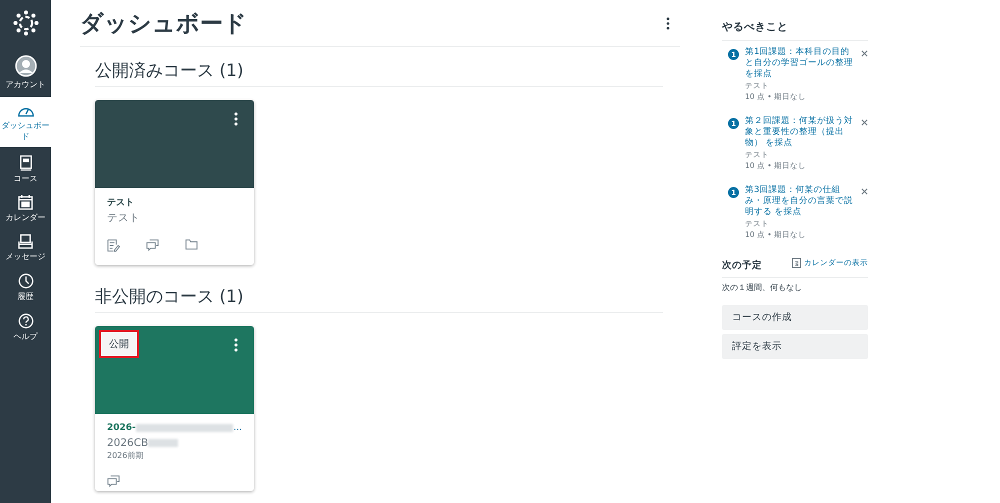  Describe the element at coordinates (800, 132) in the screenshot. I see `todo-link: 第２回課題：何某が扱う対象と重要性の整理（提出物） を採点` at that location.